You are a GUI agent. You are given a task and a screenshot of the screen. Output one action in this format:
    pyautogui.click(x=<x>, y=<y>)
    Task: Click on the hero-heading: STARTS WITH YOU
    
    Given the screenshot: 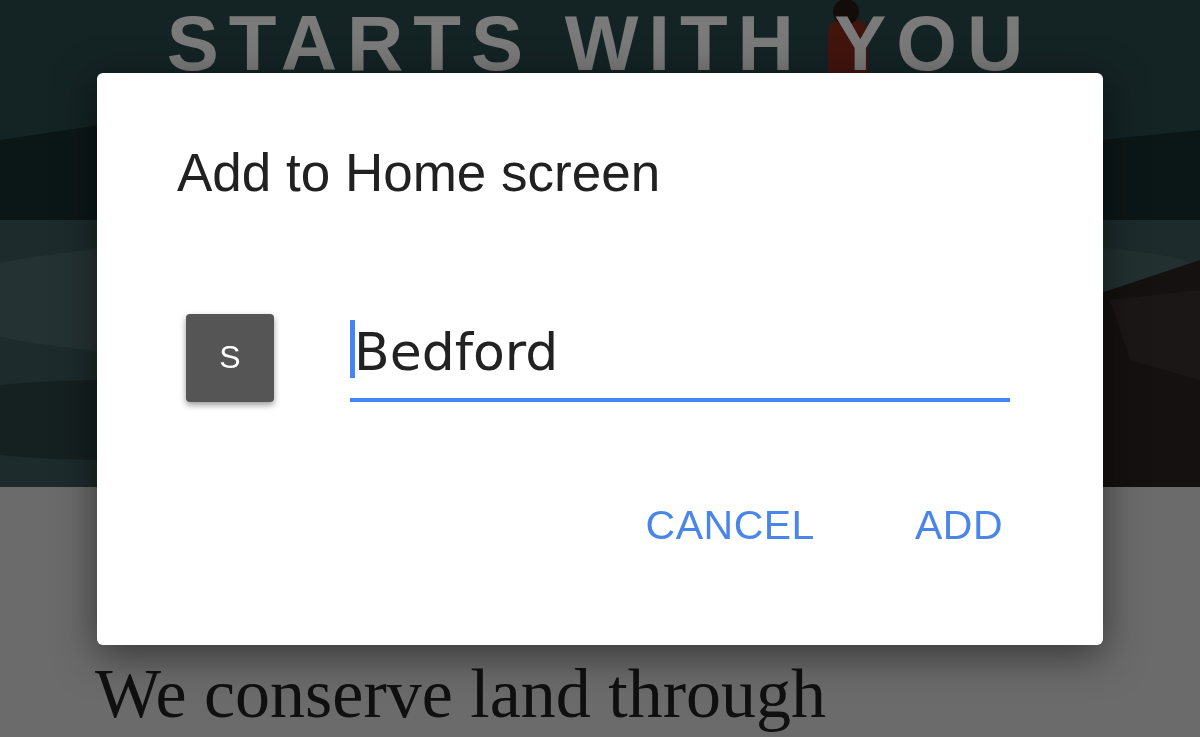 What is the action you would take?
    pyautogui.click(x=600, y=43)
    